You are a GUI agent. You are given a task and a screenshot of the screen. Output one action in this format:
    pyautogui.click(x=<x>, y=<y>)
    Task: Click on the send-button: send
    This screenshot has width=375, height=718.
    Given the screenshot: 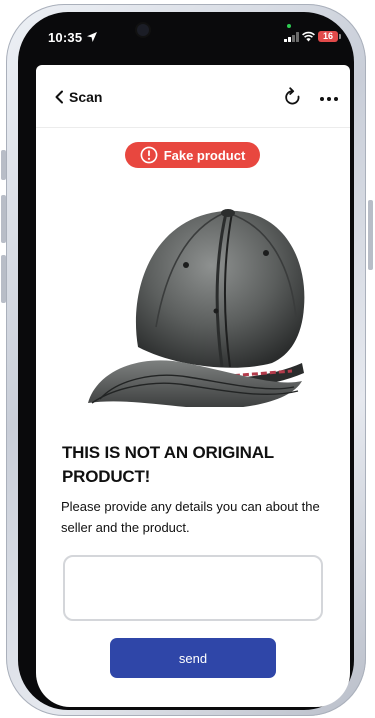 What is the action you would take?
    pyautogui.click(x=193, y=658)
    